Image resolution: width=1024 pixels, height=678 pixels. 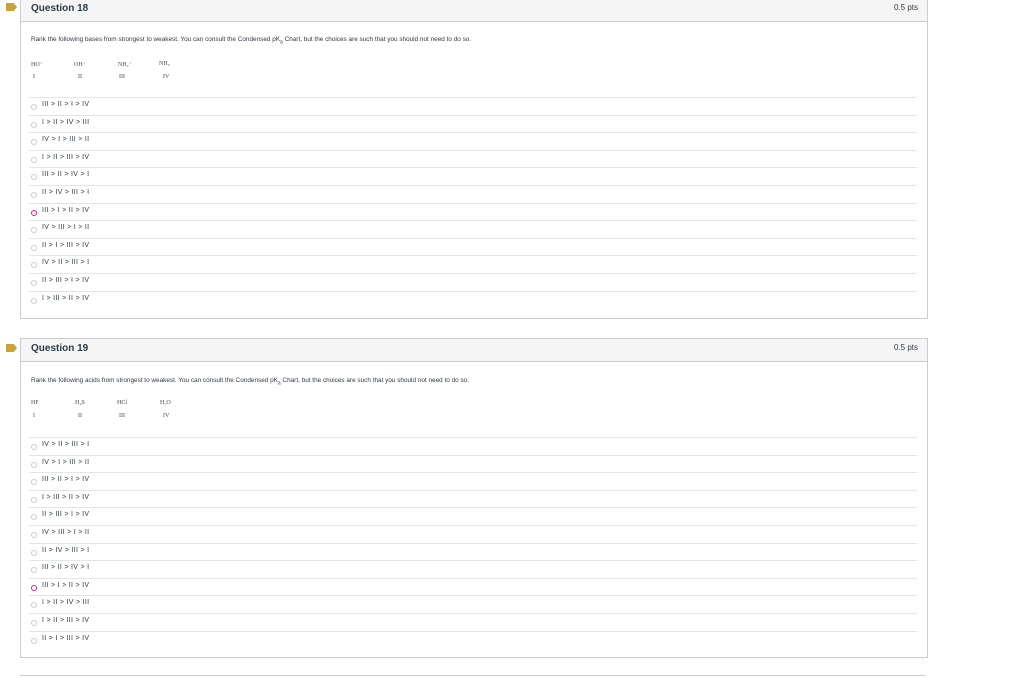 What do you see at coordinates (122, 403) in the screenshot?
I see `species-formula: HCl` at bounding box center [122, 403].